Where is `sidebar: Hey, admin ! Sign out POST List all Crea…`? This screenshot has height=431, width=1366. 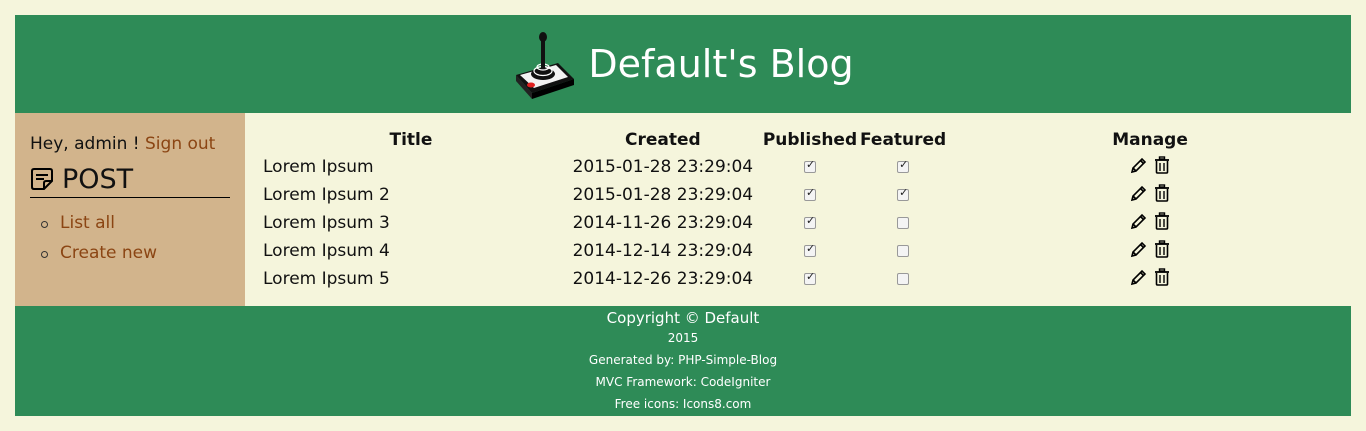 sidebar: Hey, admin ! Sign out POST List all Crea… is located at coordinates (130, 209).